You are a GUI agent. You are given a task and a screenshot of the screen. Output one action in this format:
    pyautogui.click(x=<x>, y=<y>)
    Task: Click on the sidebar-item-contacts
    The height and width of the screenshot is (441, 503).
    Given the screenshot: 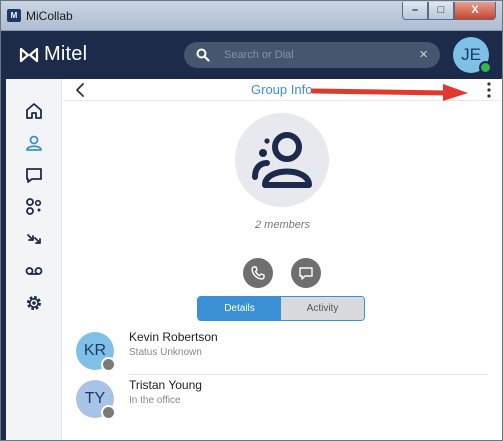 What is the action you would take?
    pyautogui.click(x=34, y=143)
    